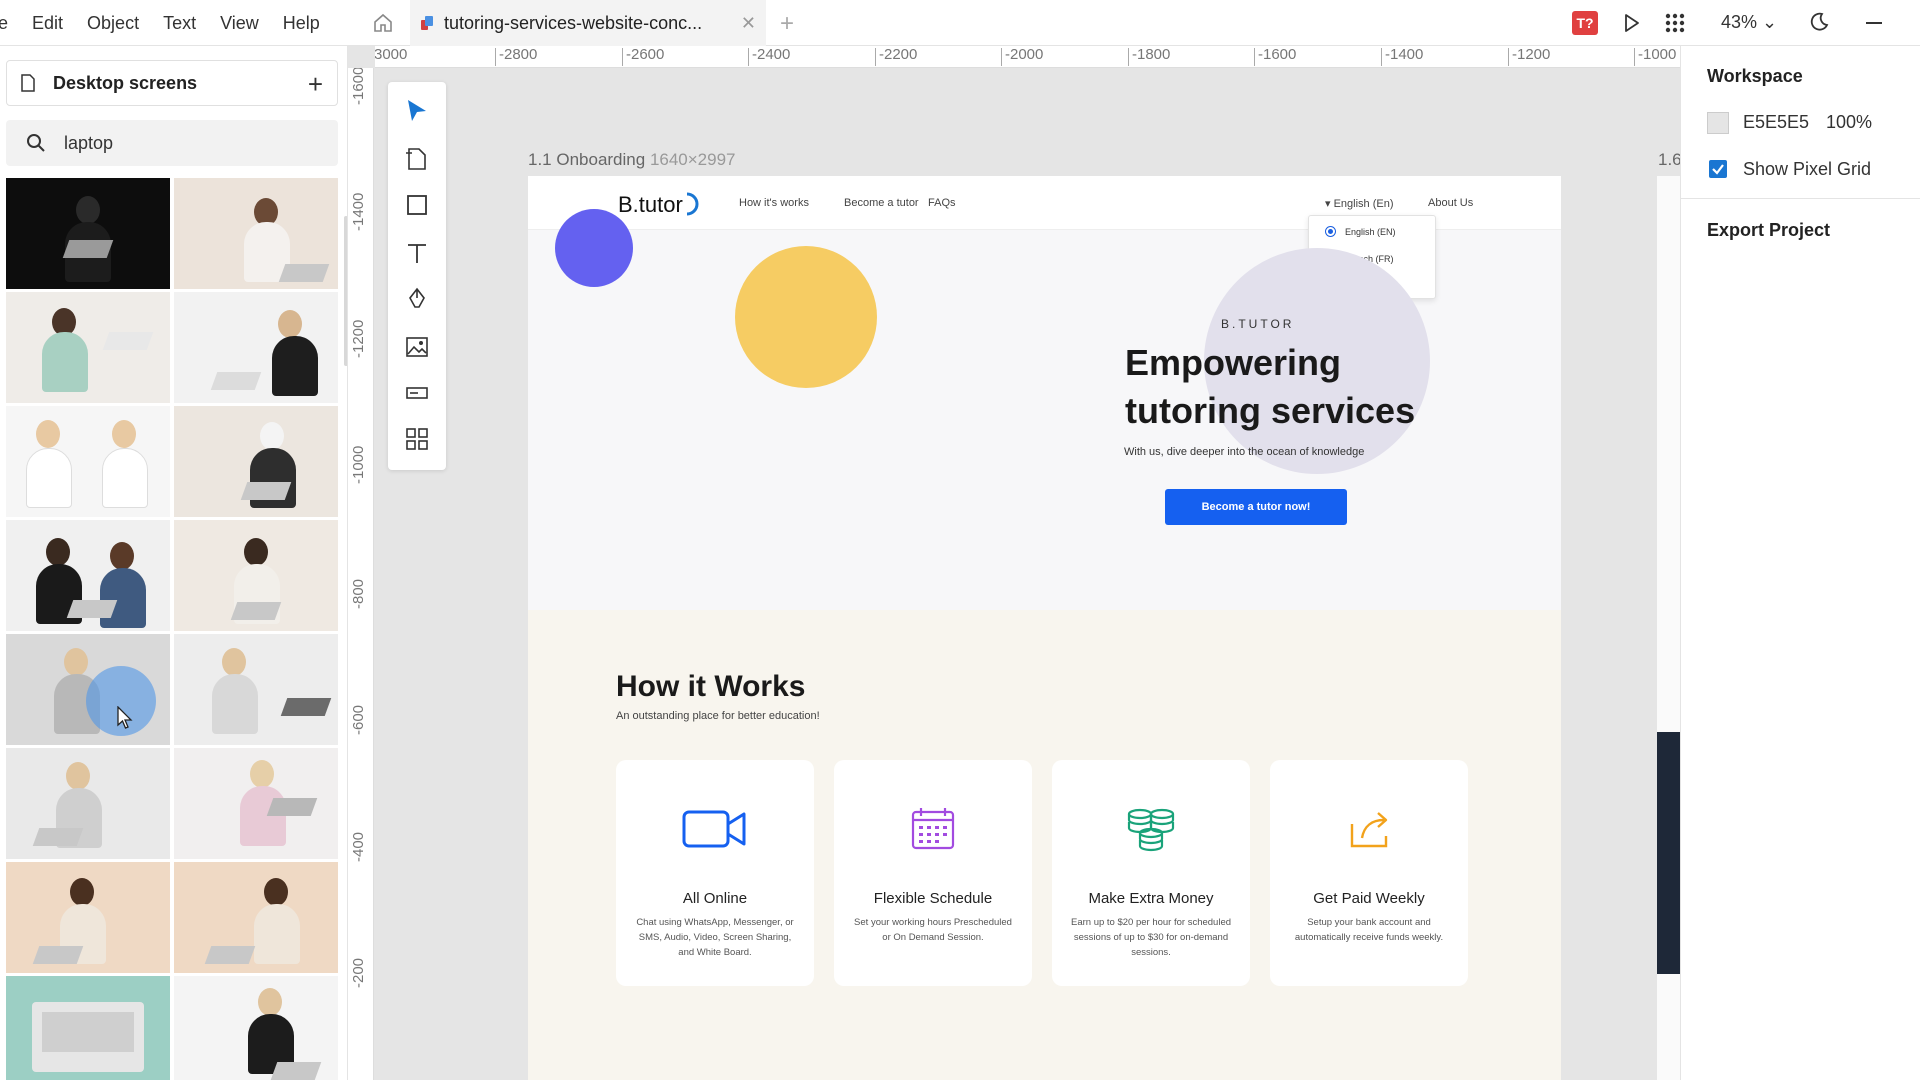 This screenshot has width=1920, height=1080. What do you see at coordinates (1776, 122) in the screenshot?
I see `background-hex-input: E5E5E5` at bounding box center [1776, 122].